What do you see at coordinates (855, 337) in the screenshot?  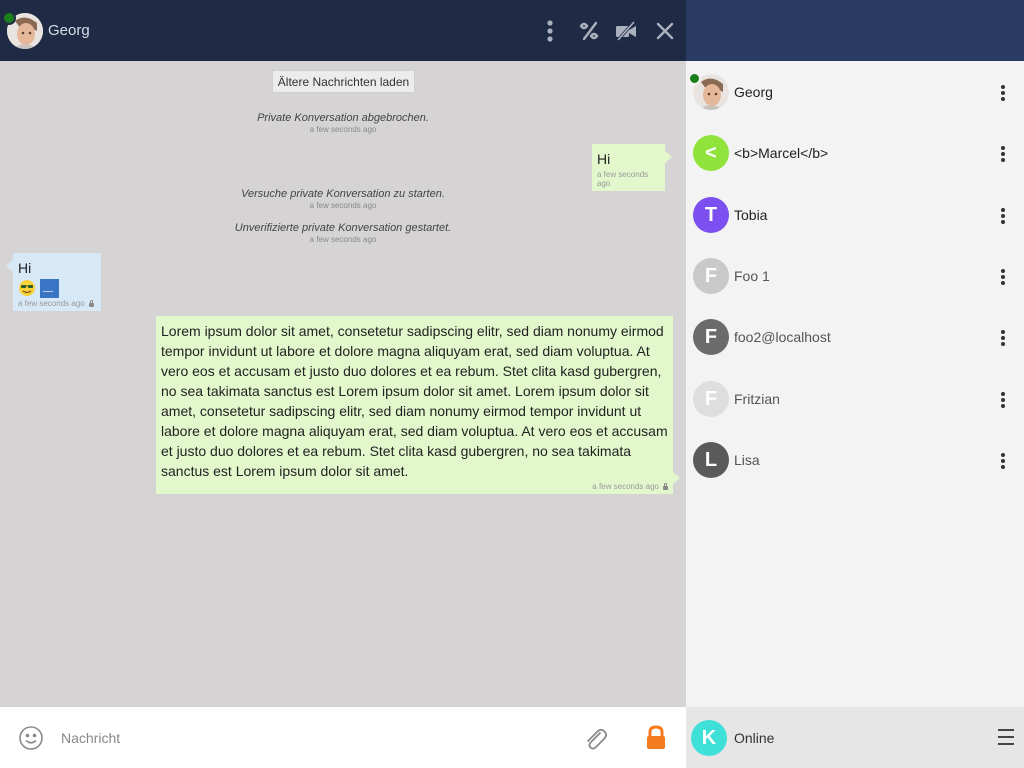 I see `roster-contact-foo2: F foo2@localhost` at bounding box center [855, 337].